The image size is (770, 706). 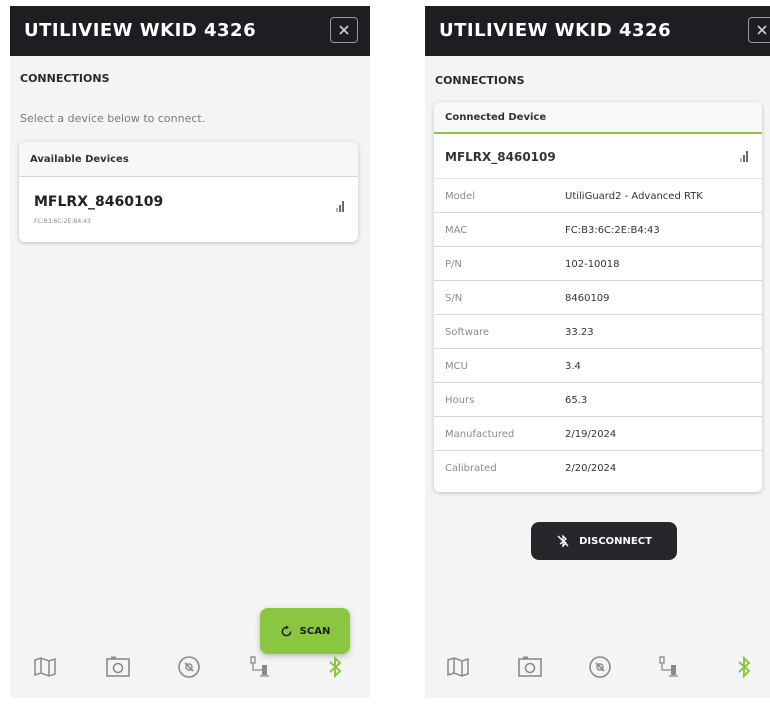 What do you see at coordinates (460, 196) in the screenshot?
I see `detail-label: Model` at bounding box center [460, 196].